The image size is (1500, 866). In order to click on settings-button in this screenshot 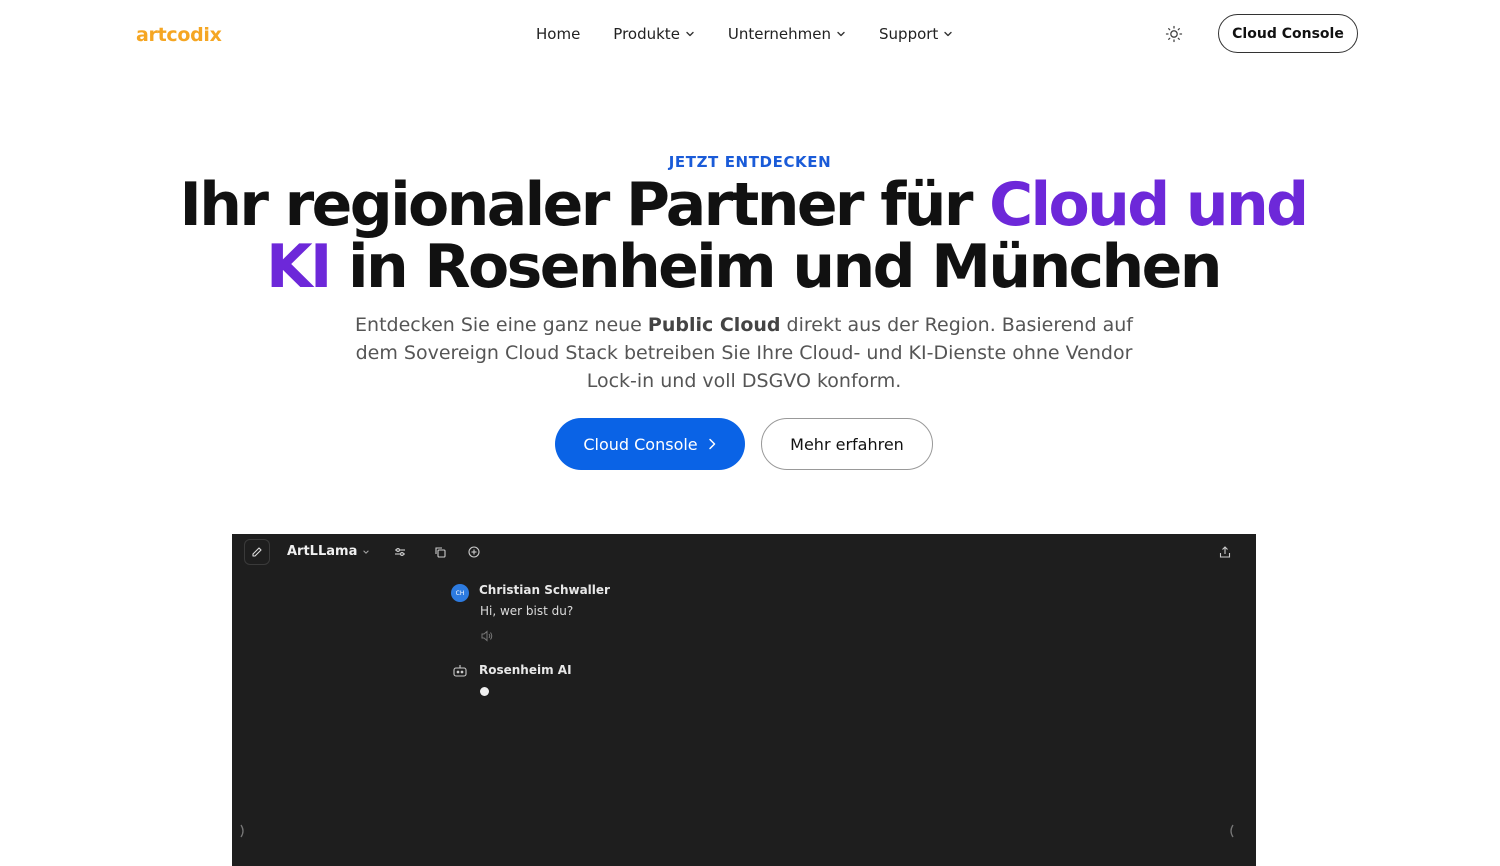, I will do `click(400, 552)`.